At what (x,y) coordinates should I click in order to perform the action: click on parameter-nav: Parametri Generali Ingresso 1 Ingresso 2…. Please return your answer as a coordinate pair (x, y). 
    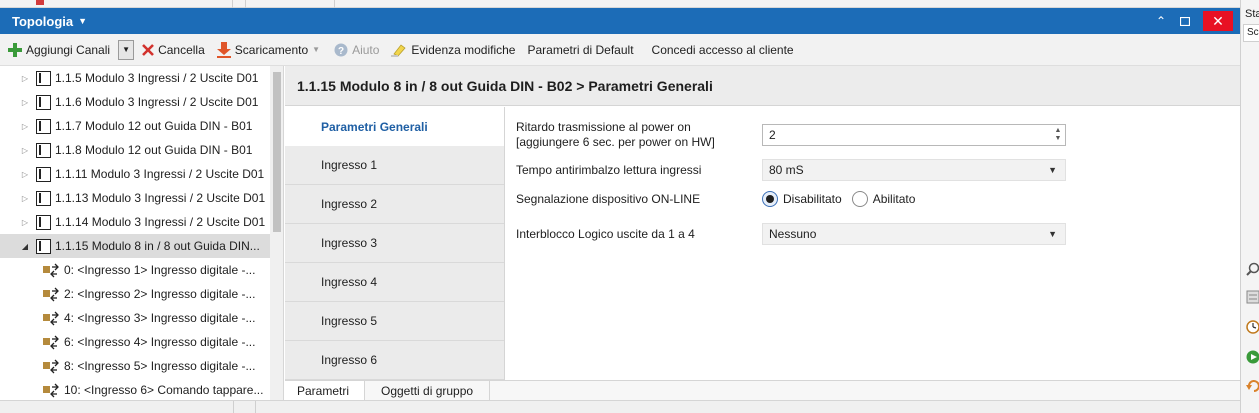
    Looking at the image, I should click on (395, 243).